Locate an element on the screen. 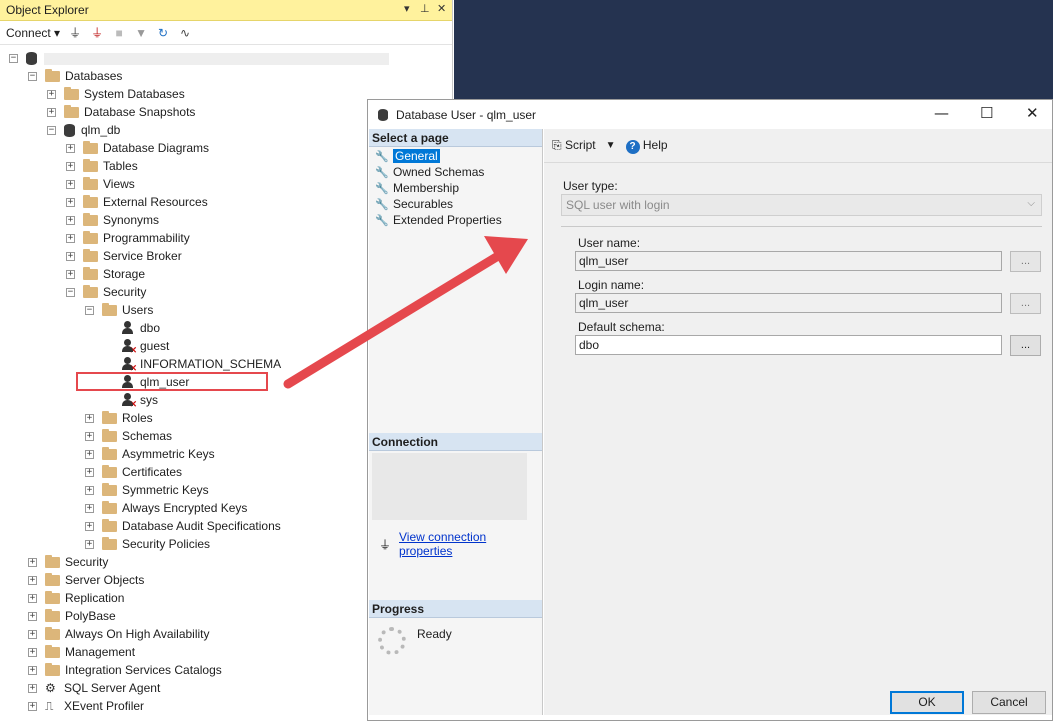 This screenshot has width=1053, height=721. refresh-icon: ↻ is located at coordinates (163, 33).